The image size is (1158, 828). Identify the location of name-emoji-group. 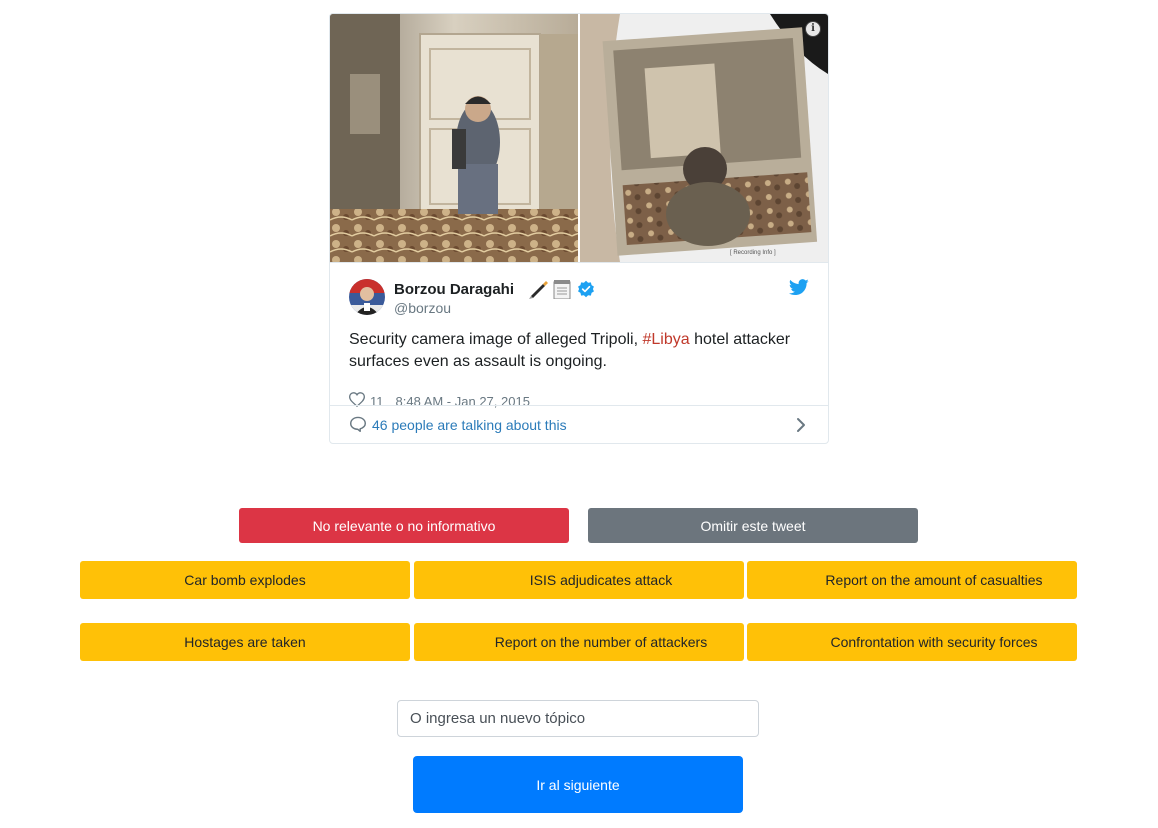
(550, 291).